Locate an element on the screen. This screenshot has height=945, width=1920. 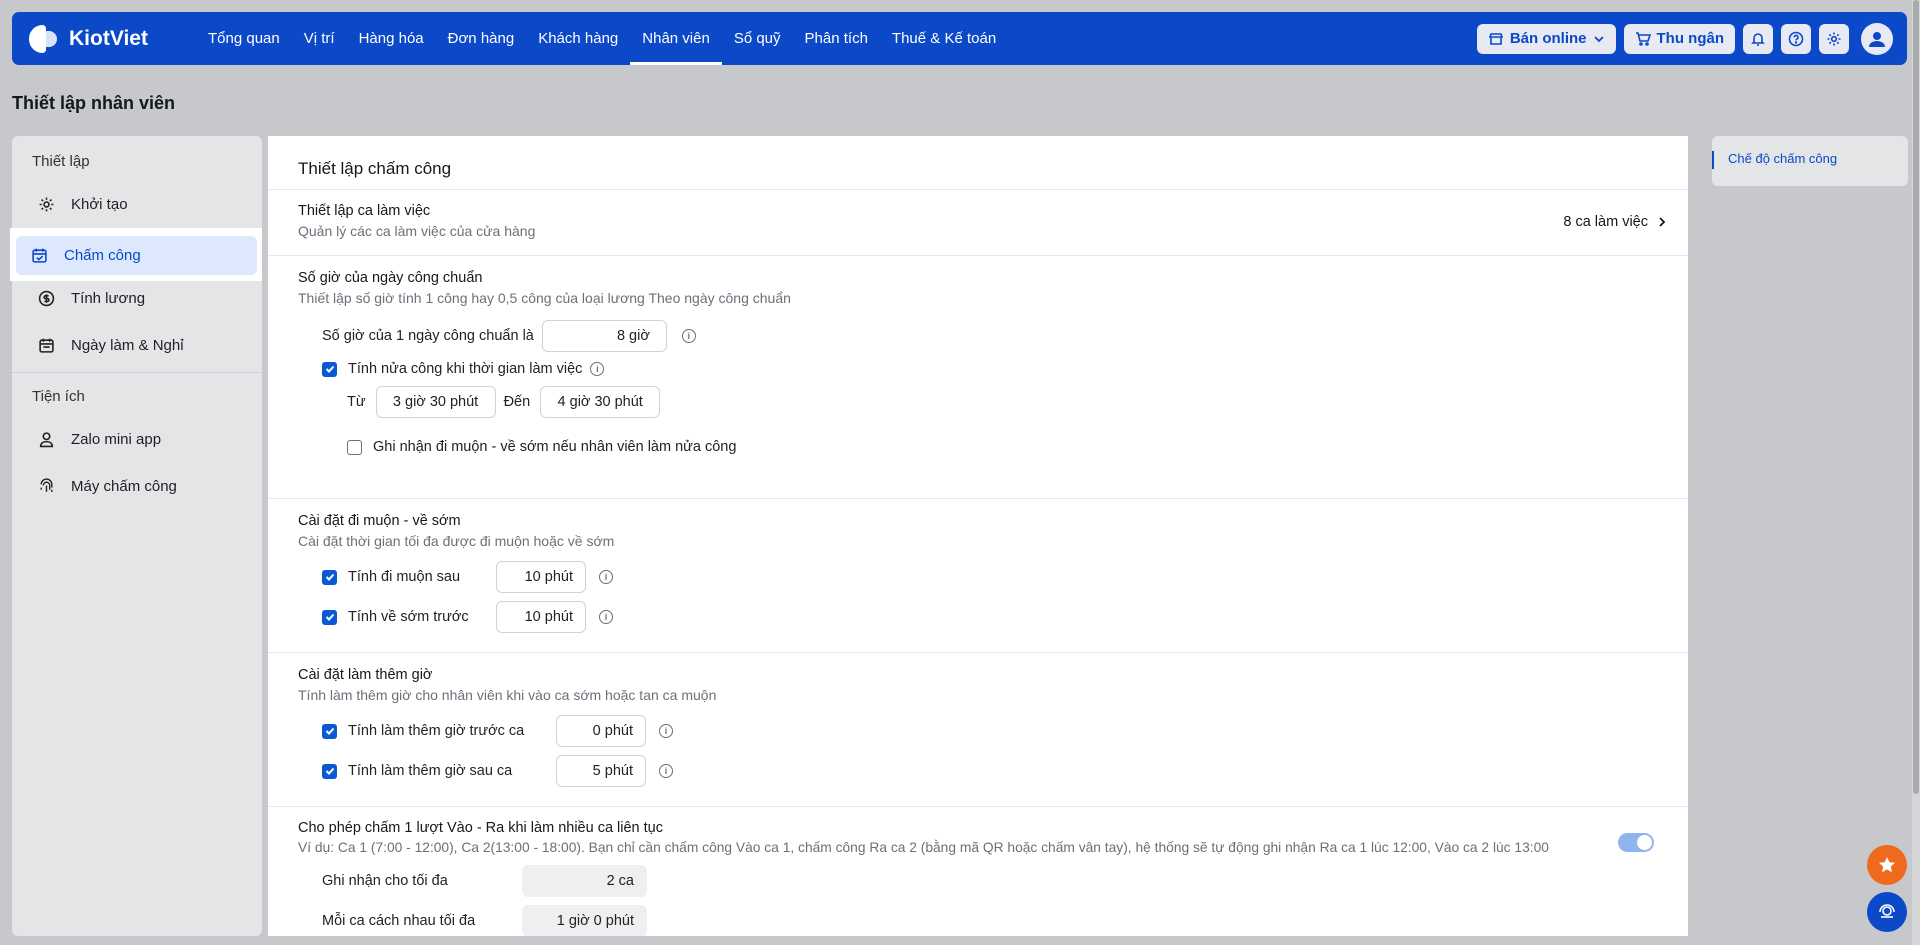
headset-icon is located at coordinates (1887, 911).